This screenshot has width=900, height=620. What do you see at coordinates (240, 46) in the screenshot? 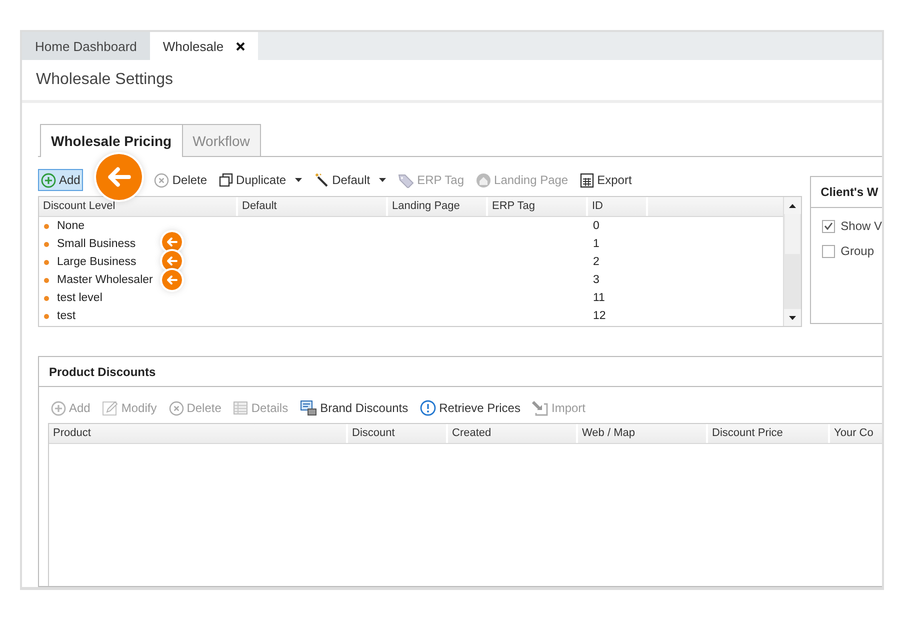
I see `close-icon` at bounding box center [240, 46].